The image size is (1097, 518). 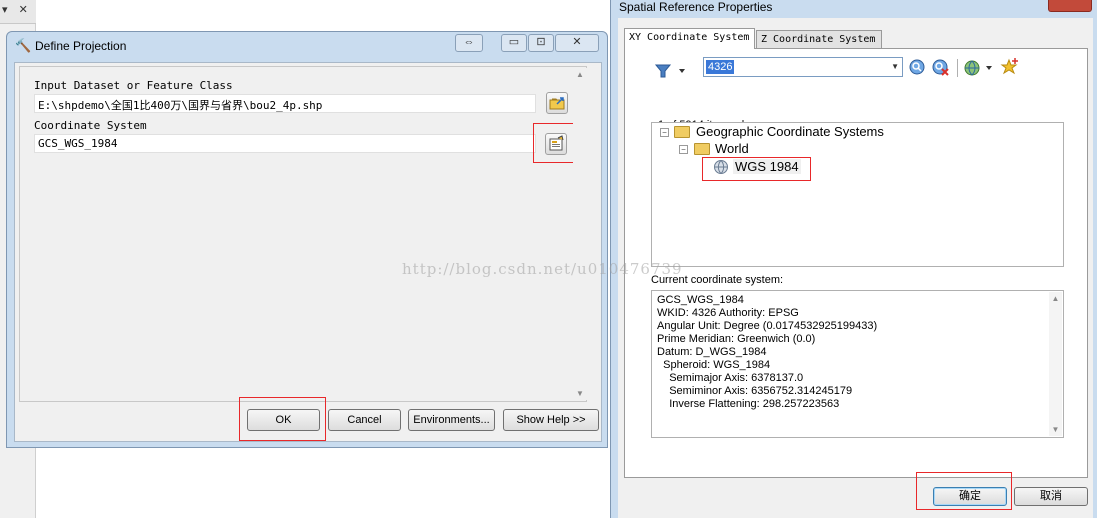 What do you see at coordinates (1051, 496) in the screenshot?
I see `cancel-button: 取消` at bounding box center [1051, 496].